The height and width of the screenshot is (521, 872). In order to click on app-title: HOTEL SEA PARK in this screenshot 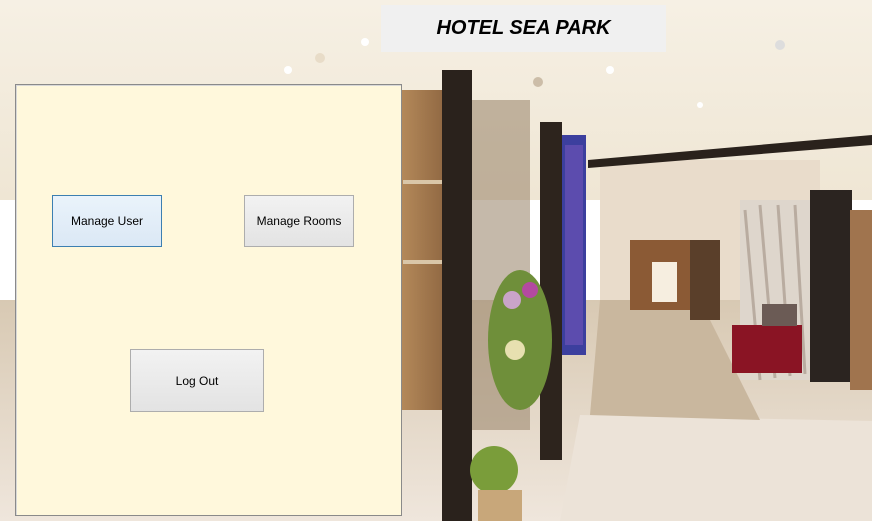, I will do `click(523, 28)`.